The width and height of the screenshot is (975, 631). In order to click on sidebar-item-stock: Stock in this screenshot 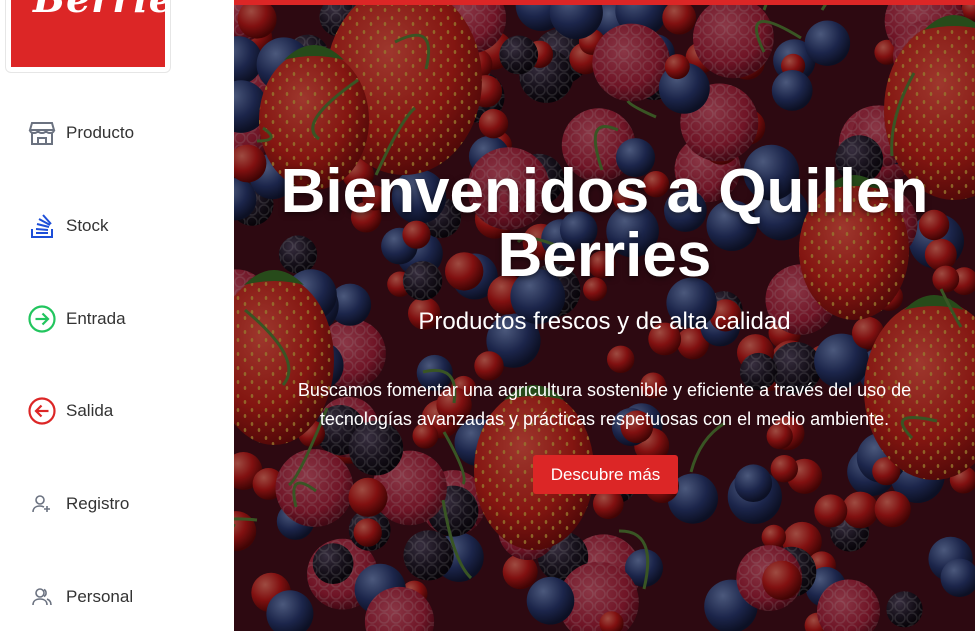, I will do `click(67, 226)`.